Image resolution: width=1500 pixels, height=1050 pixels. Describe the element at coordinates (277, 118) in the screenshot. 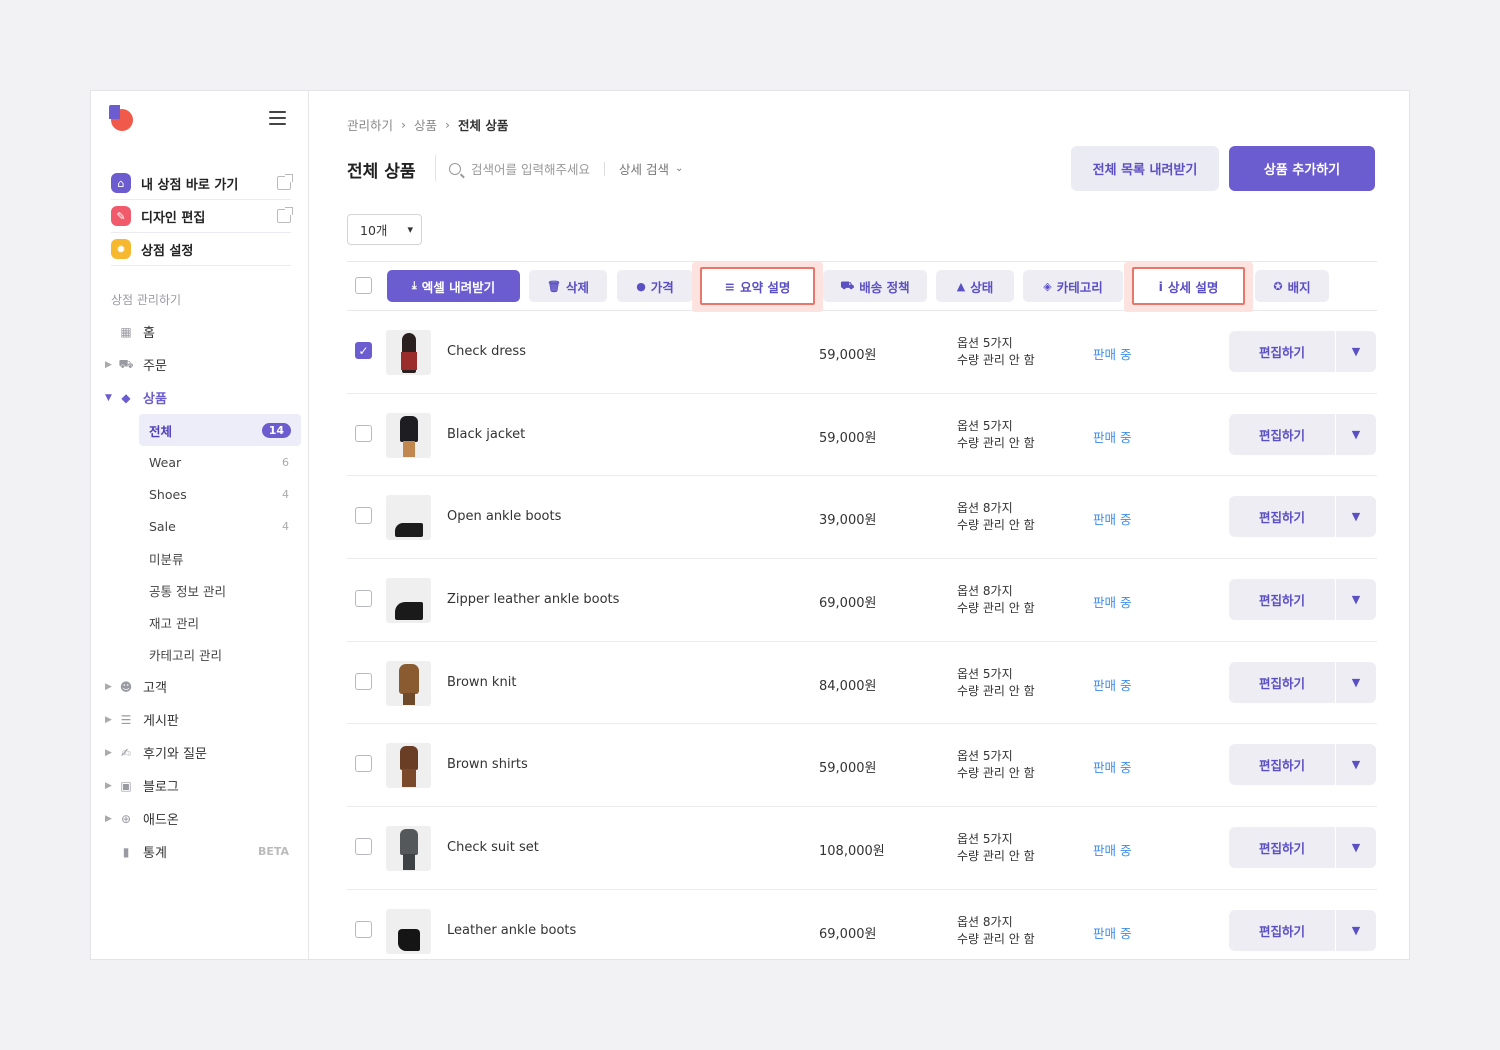

I see `menu-icon` at that location.